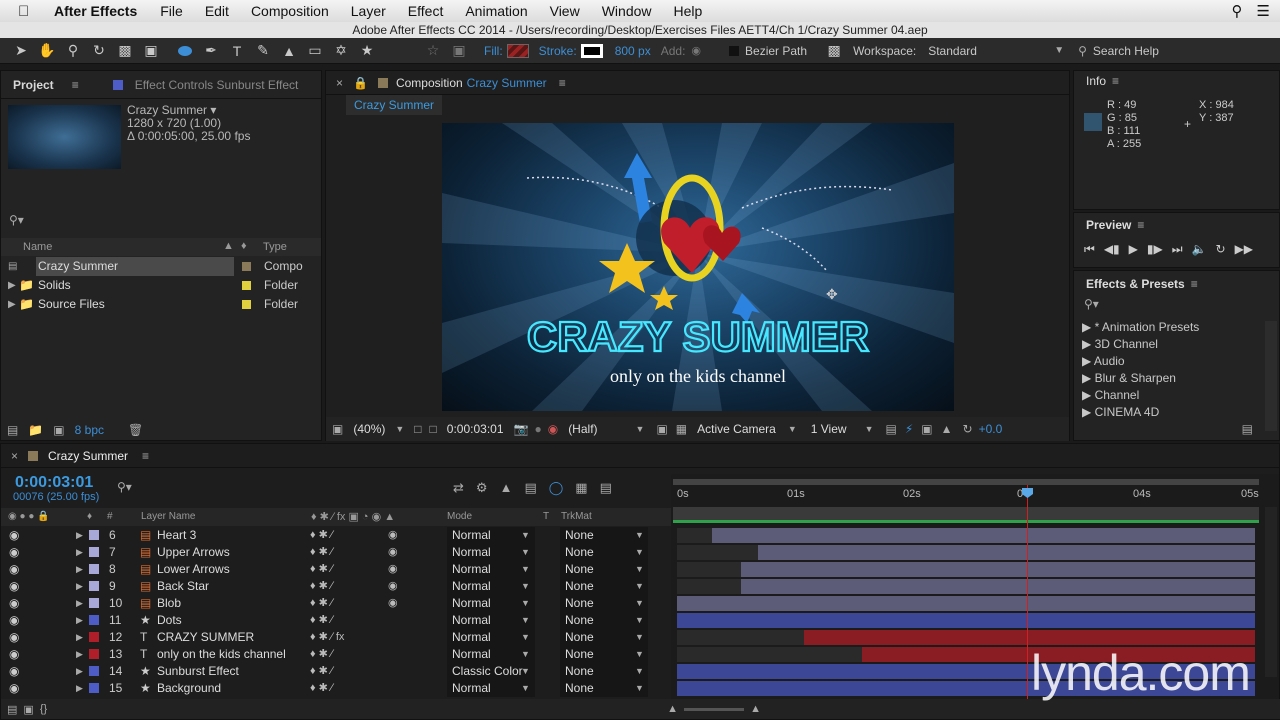 This screenshot has height=720, width=1280. I want to click on reset-exposure-icon: ↻, so click(968, 429).